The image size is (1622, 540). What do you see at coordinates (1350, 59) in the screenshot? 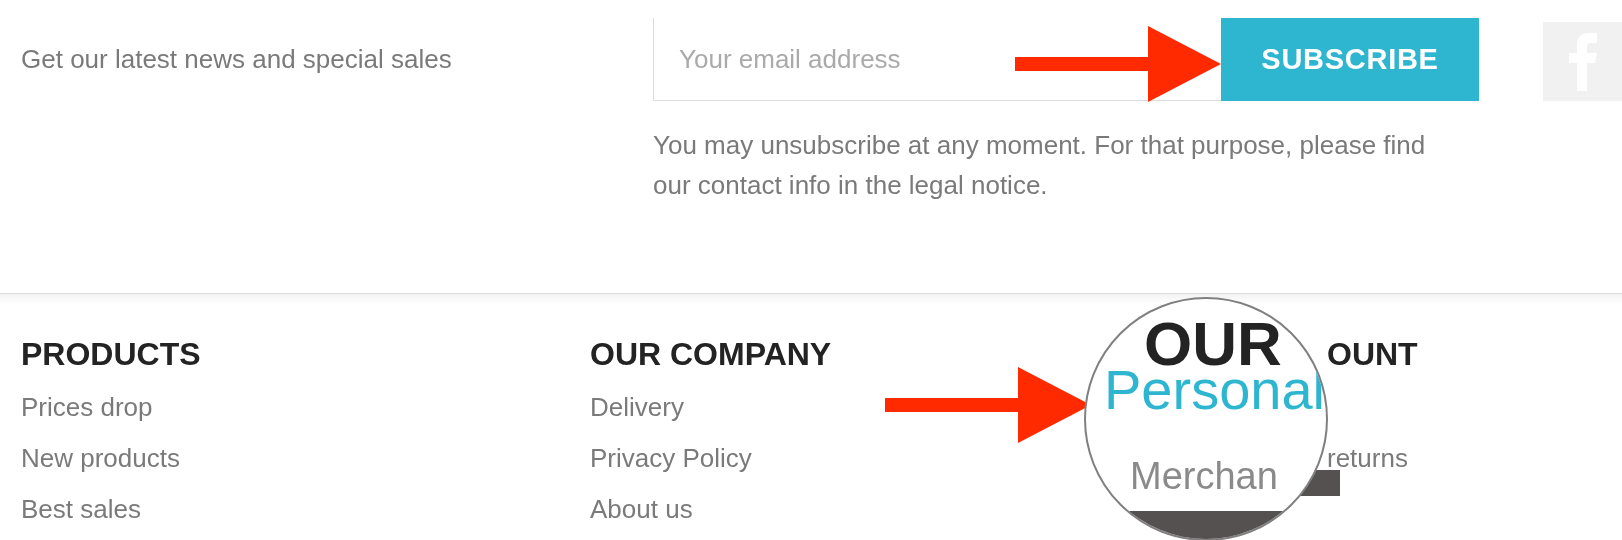
I see `subscribe-button: SUBSCRIBE` at bounding box center [1350, 59].